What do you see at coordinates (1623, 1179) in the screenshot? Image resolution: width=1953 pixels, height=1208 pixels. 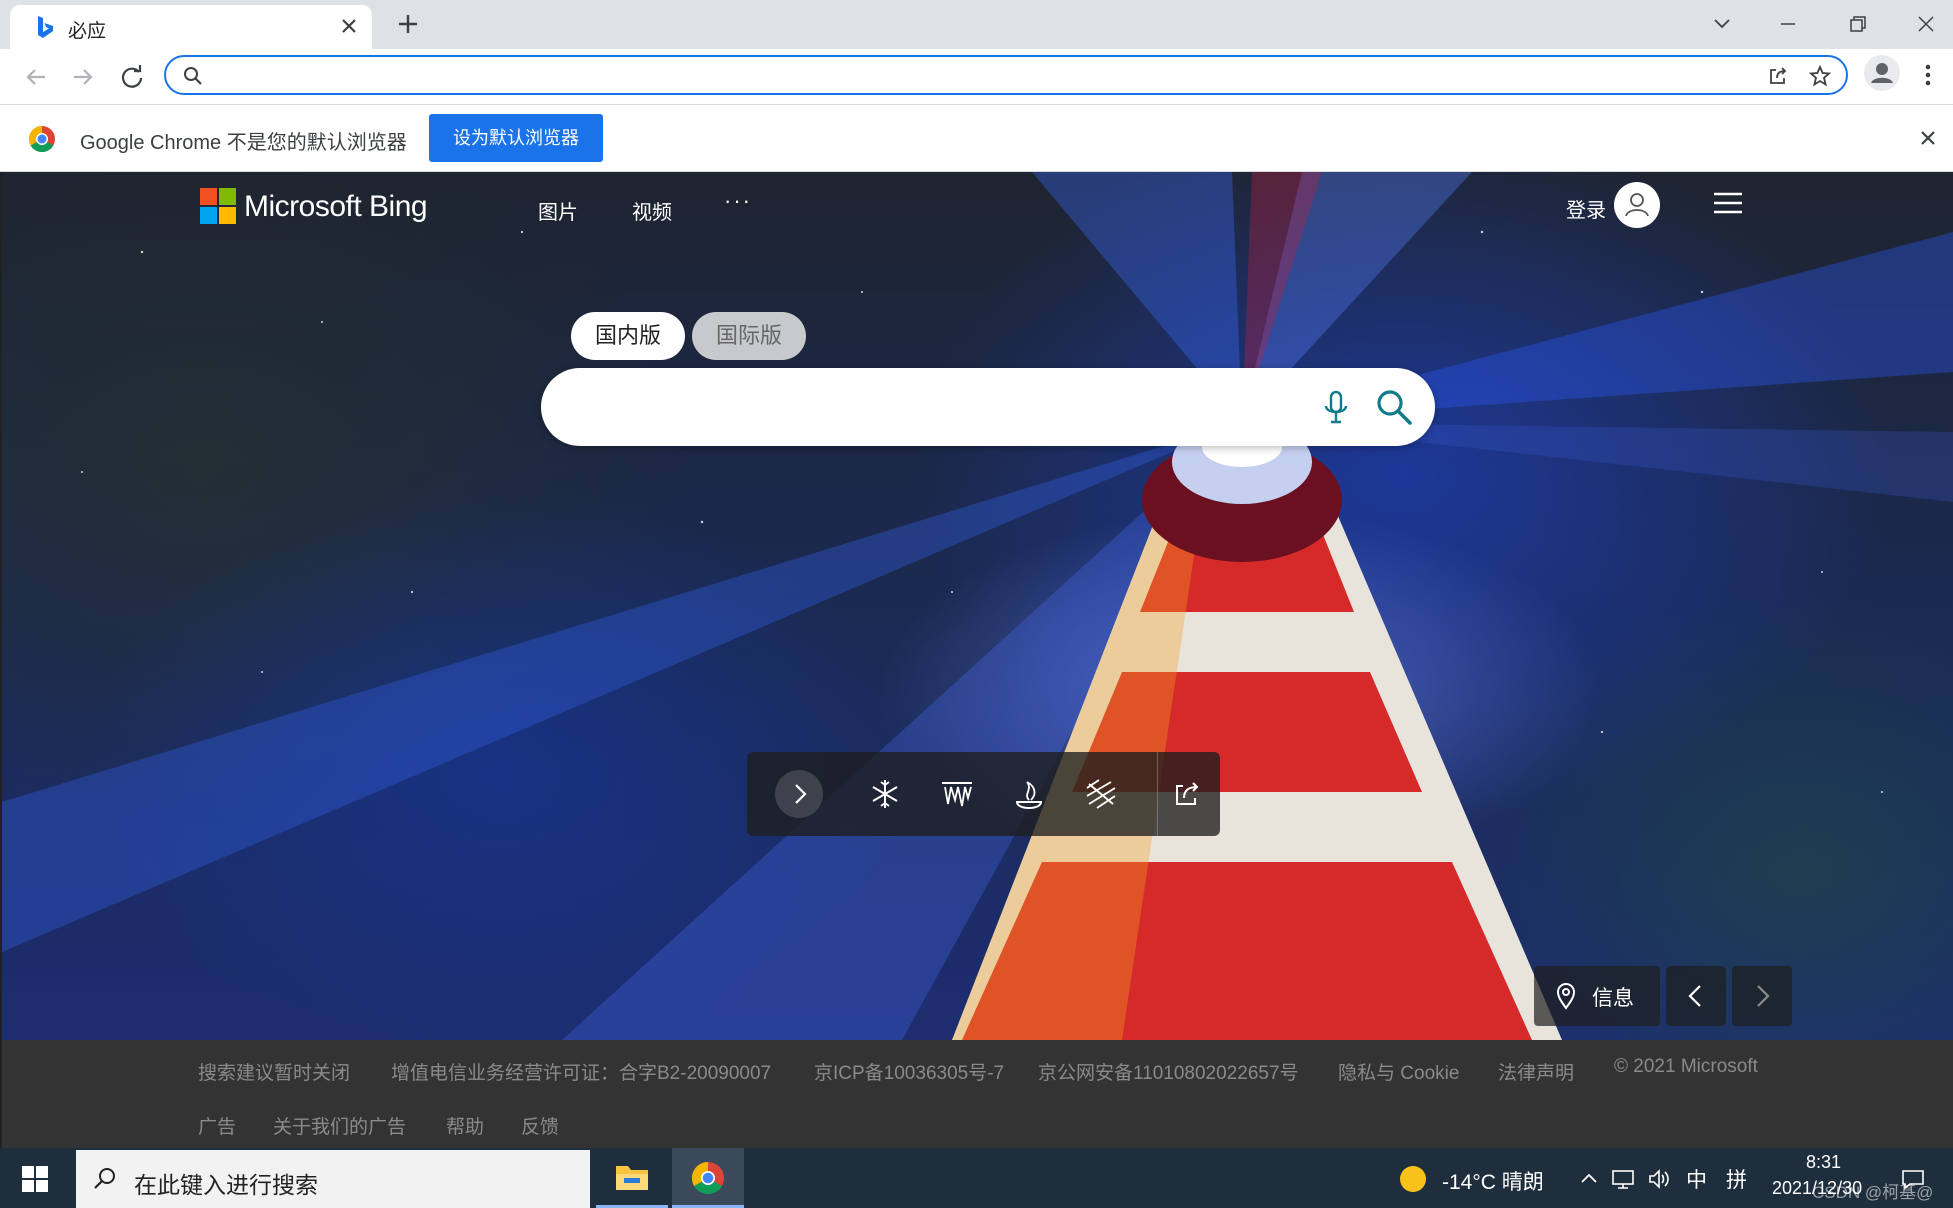 I see `network-icon` at bounding box center [1623, 1179].